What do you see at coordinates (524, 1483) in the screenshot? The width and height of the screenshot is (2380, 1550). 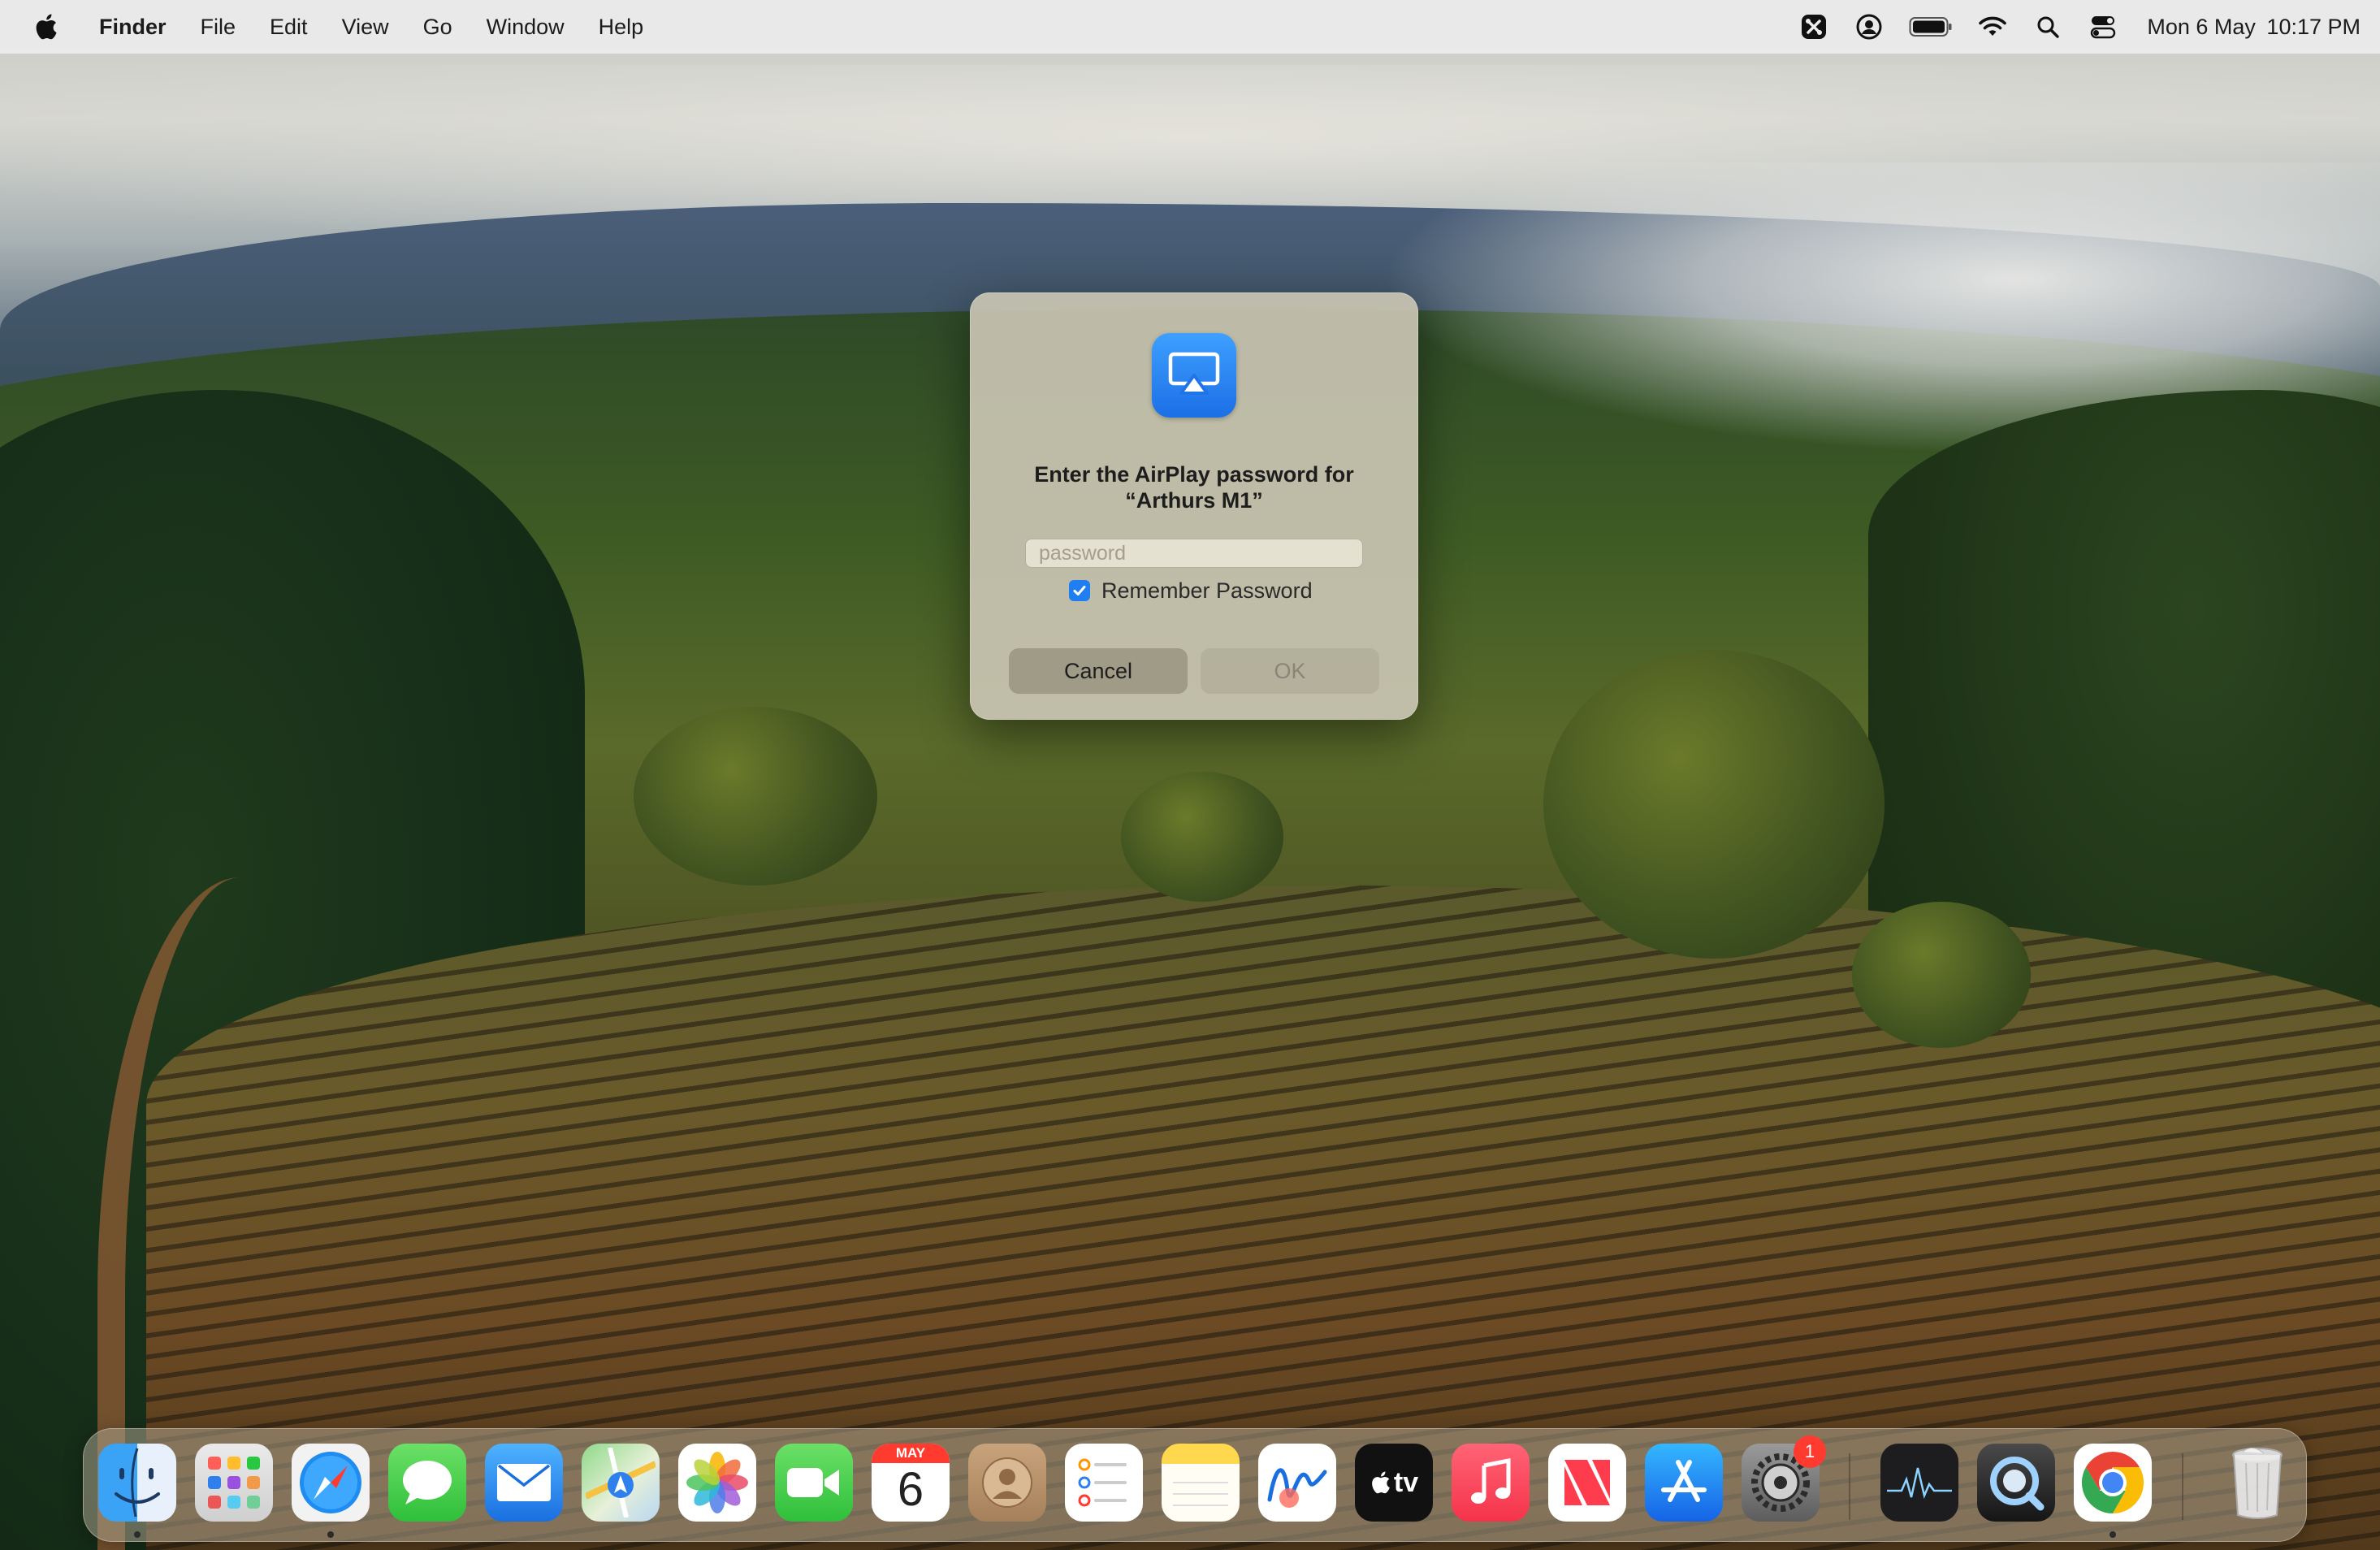 I see `mail-icon` at bounding box center [524, 1483].